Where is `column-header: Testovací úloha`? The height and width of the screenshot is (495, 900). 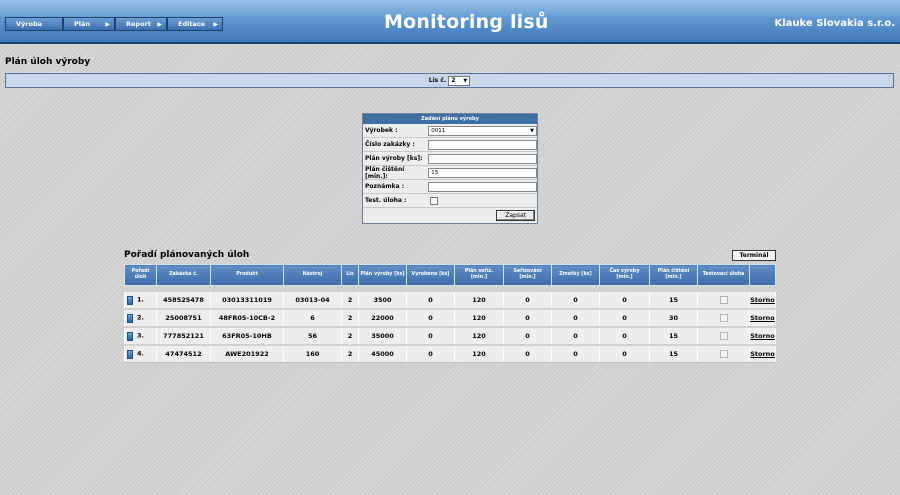 column-header: Testovací úloha is located at coordinates (723, 275).